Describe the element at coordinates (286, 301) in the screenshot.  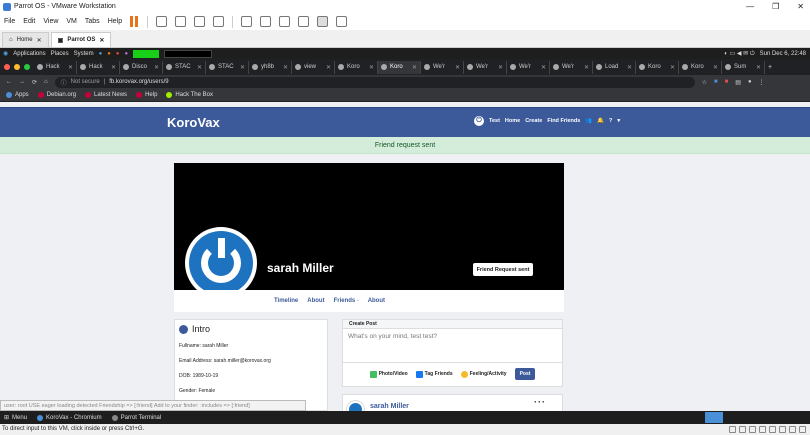
I see `tab-timeline: Timeline` at that location.